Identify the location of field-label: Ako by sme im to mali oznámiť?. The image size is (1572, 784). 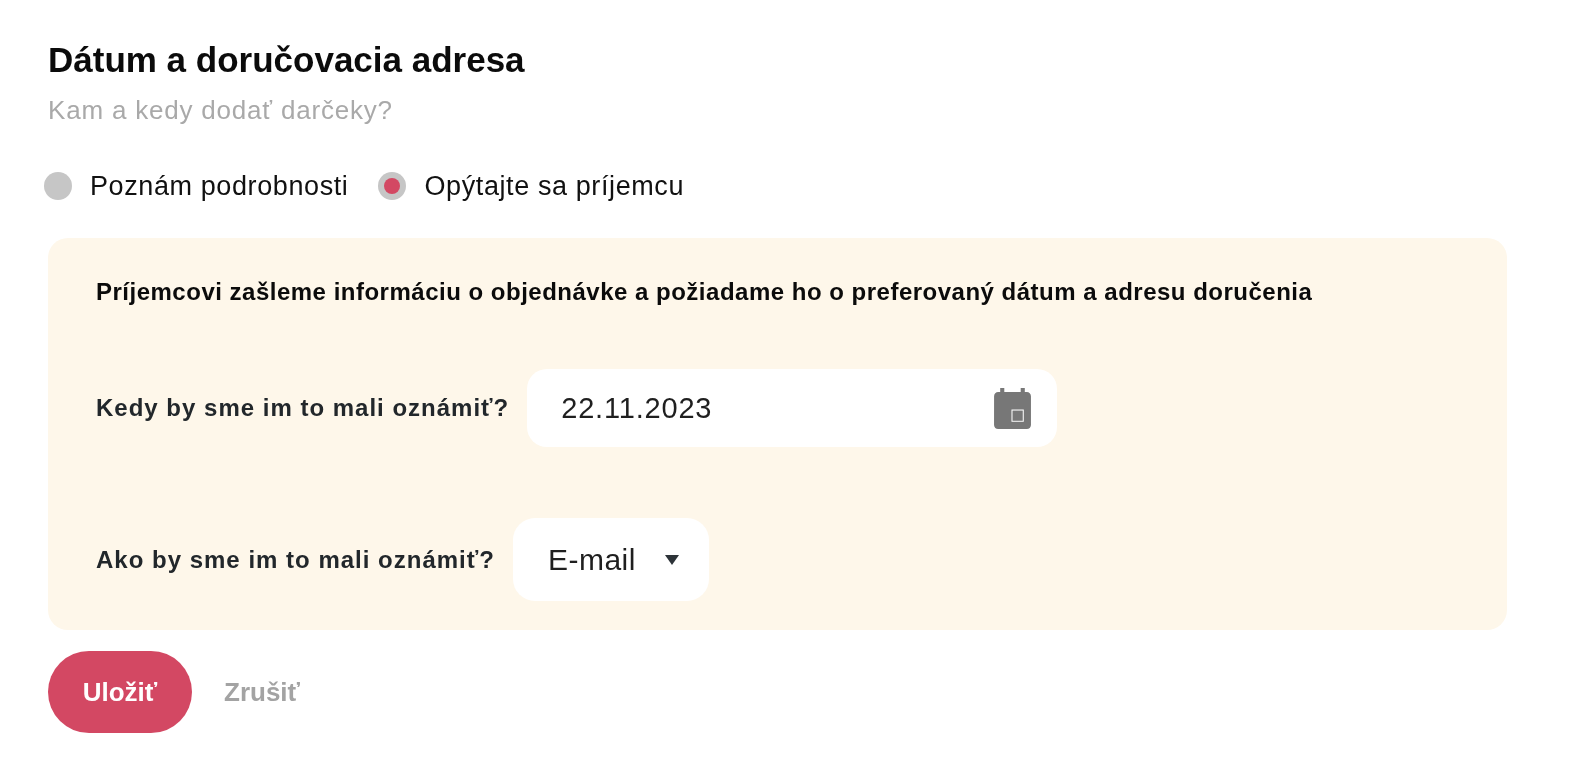
(295, 559).